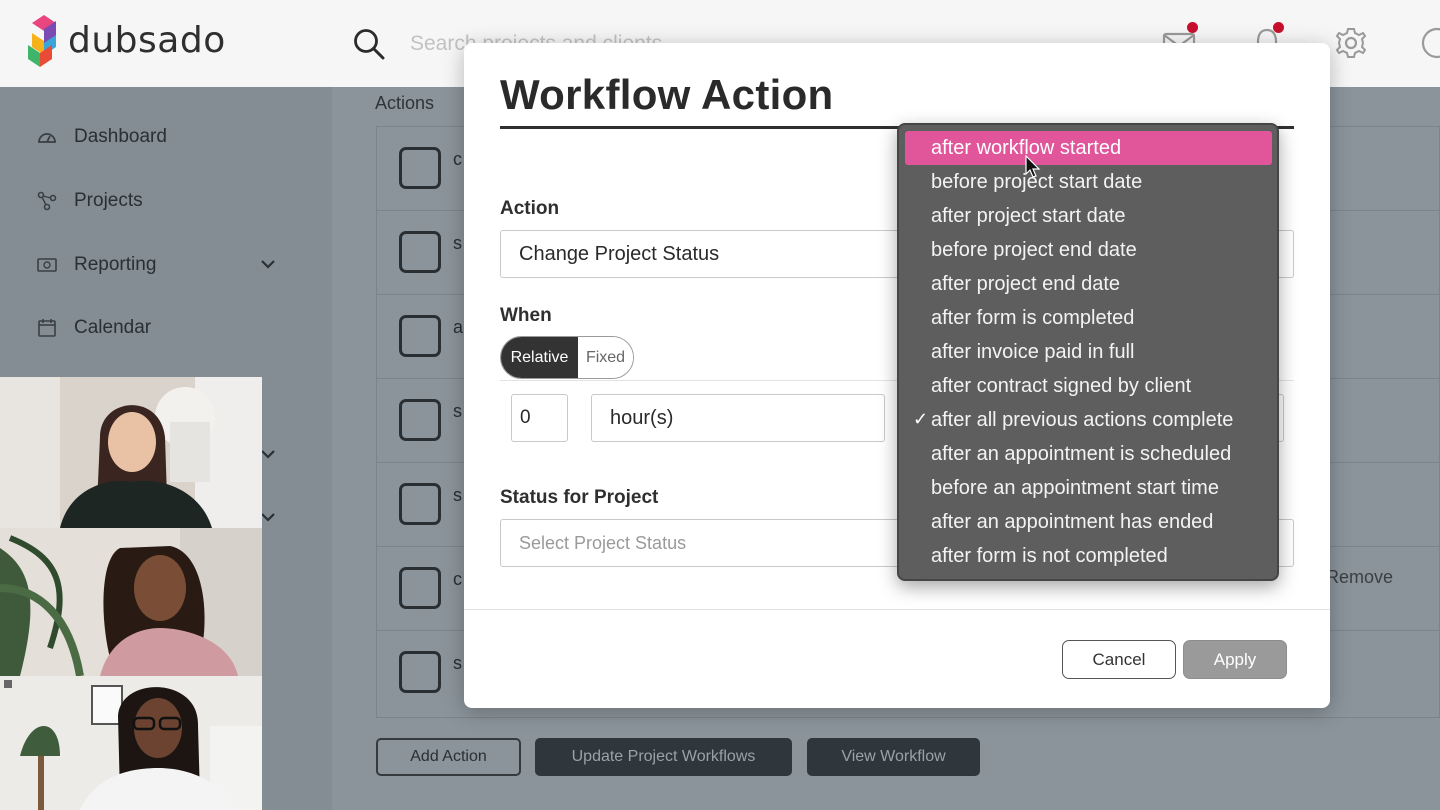 This screenshot has height=810, width=1440. What do you see at coordinates (1119, 659) in the screenshot?
I see `cancel-button: Cancel` at bounding box center [1119, 659].